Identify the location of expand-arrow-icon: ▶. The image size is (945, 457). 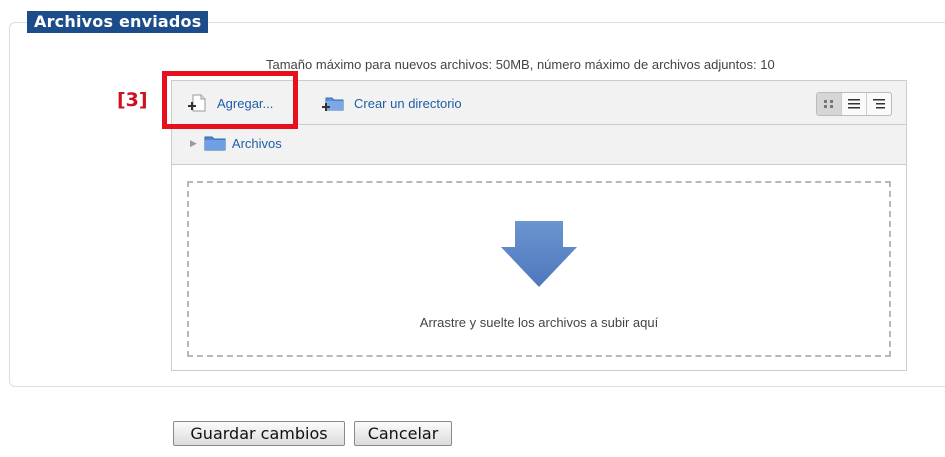
(193, 142).